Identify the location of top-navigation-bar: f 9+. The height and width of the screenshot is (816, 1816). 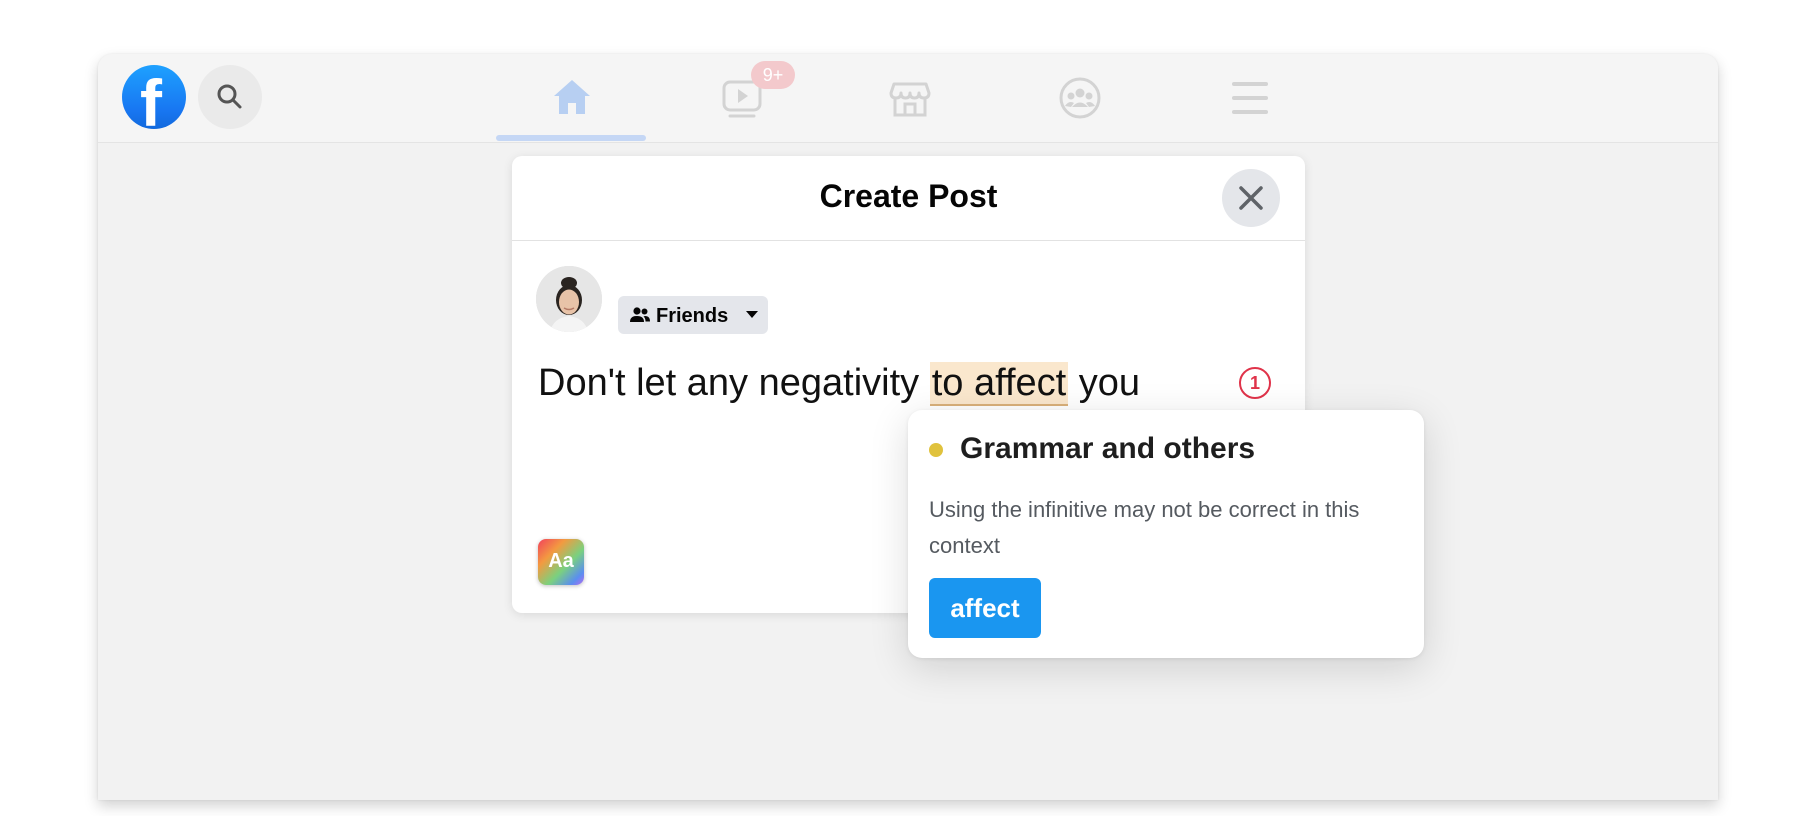
(908, 98).